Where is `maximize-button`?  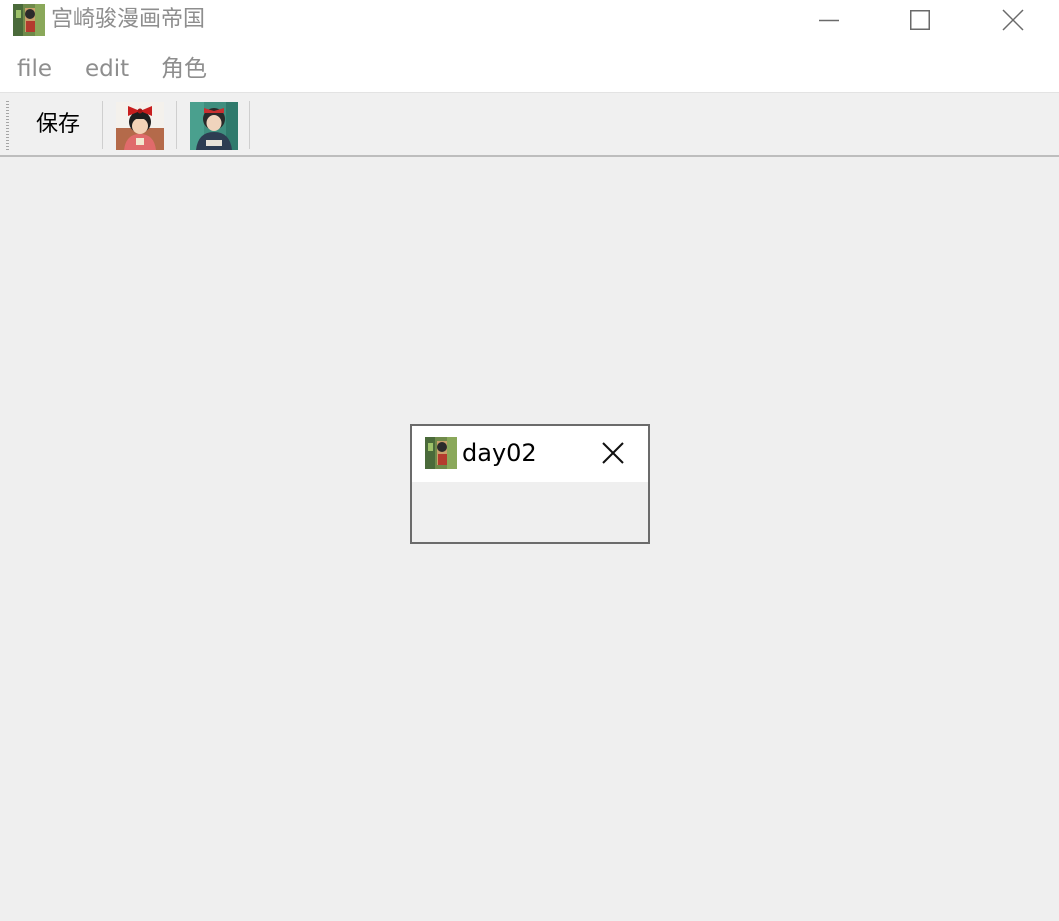
maximize-button is located at coordinates (920, 20).